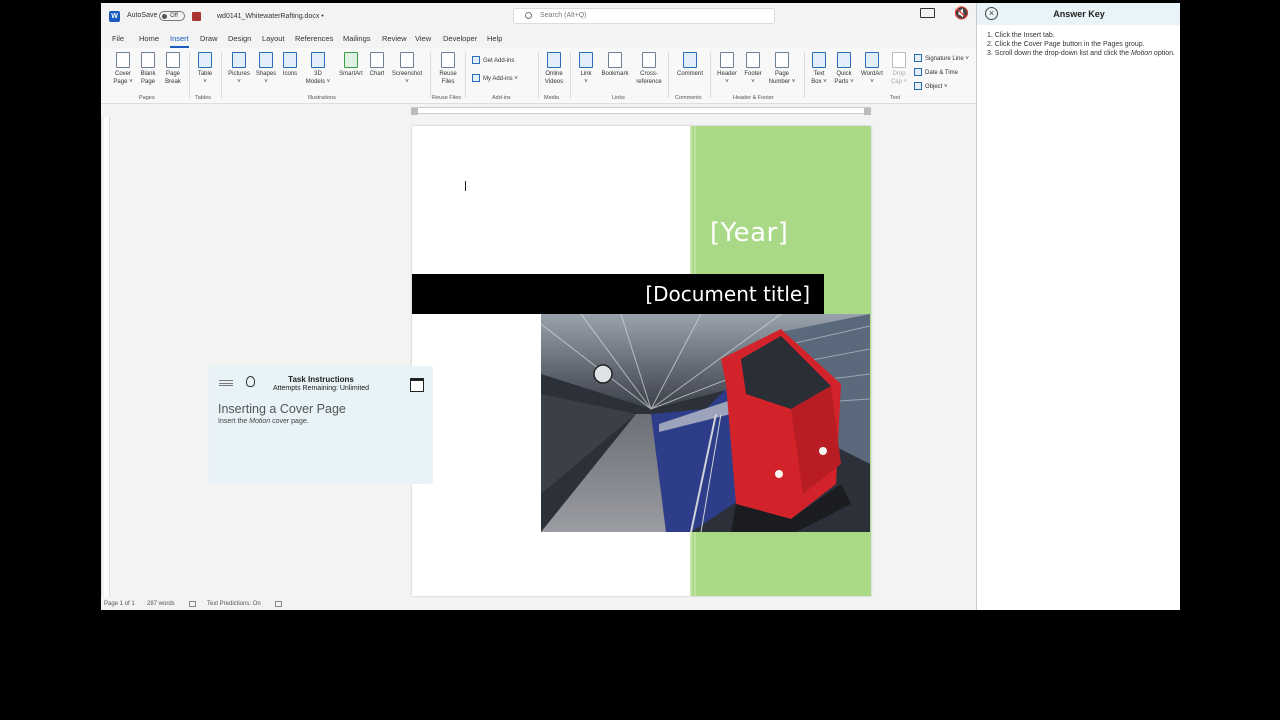 The image size is (1280, 720). Describe the element at coordinates (173, 69) in the screenshot. I see `page-break-button: Page Break` at that location.